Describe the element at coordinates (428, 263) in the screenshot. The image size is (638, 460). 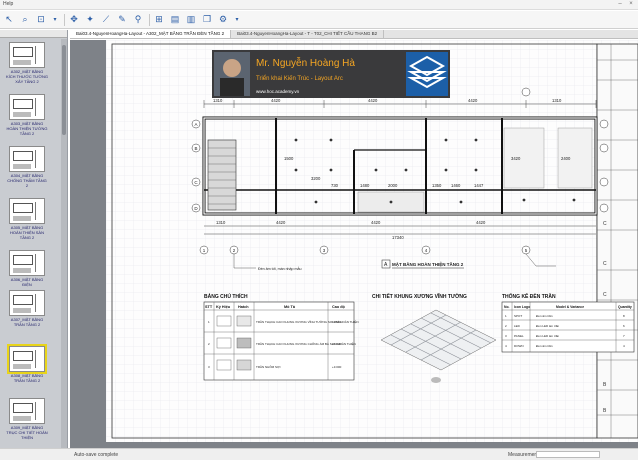
I see `plan-title: MẶT BẰNG HOÀN THIỆN TẦNG 2` at that location.